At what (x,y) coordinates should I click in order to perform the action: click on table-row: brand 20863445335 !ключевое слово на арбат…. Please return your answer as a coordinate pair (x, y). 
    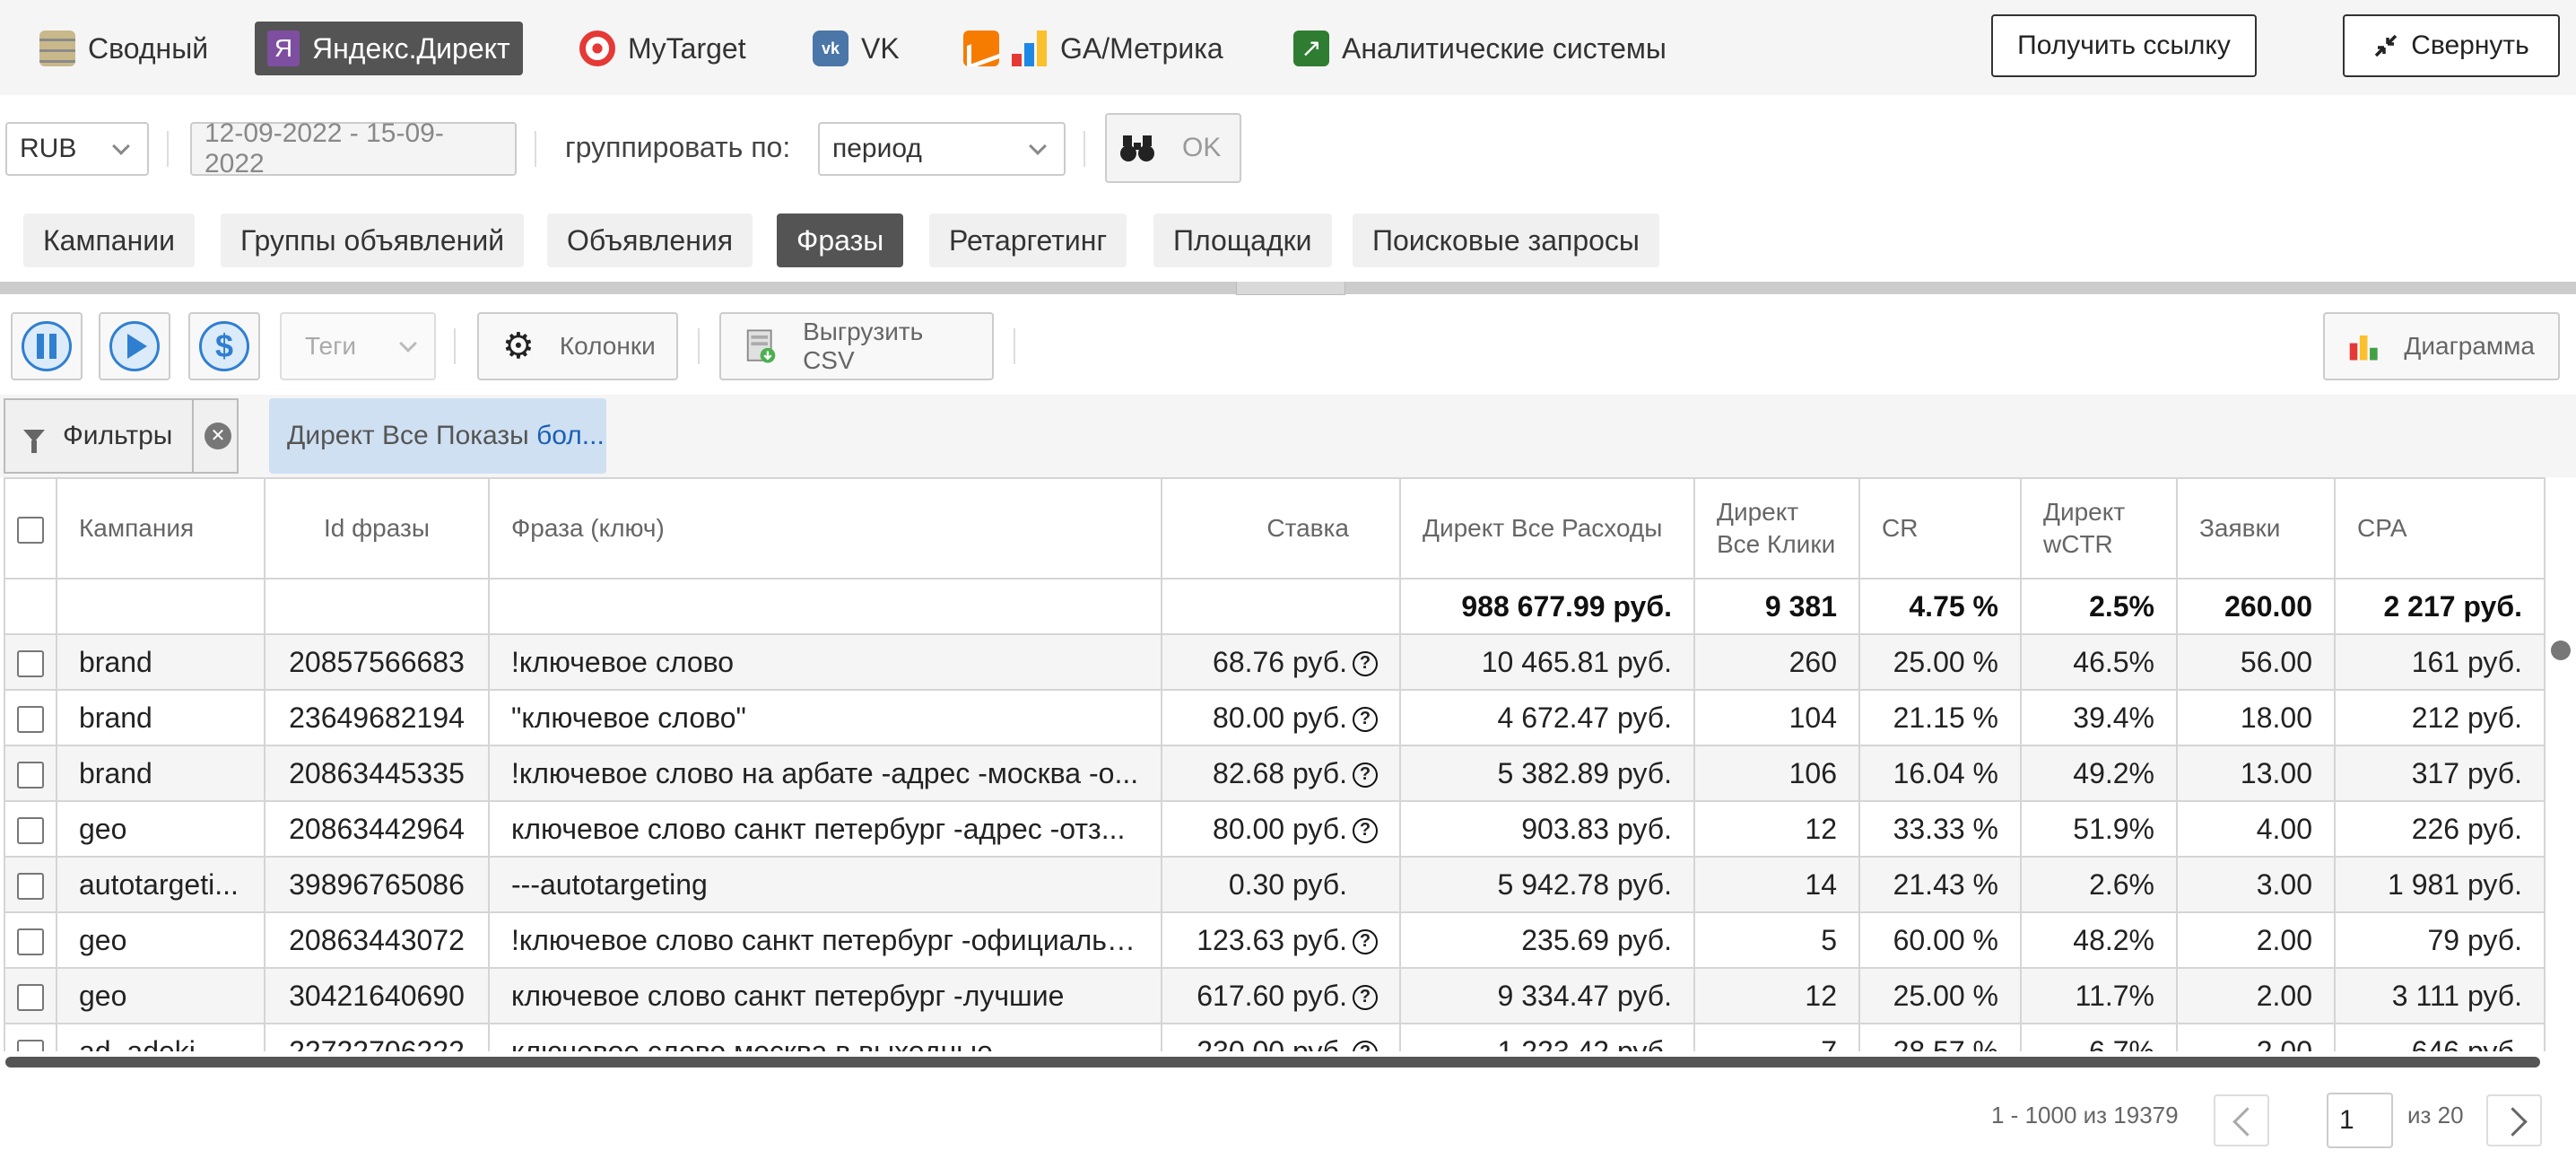
    Looking at the image, I should click on (1275, 773).